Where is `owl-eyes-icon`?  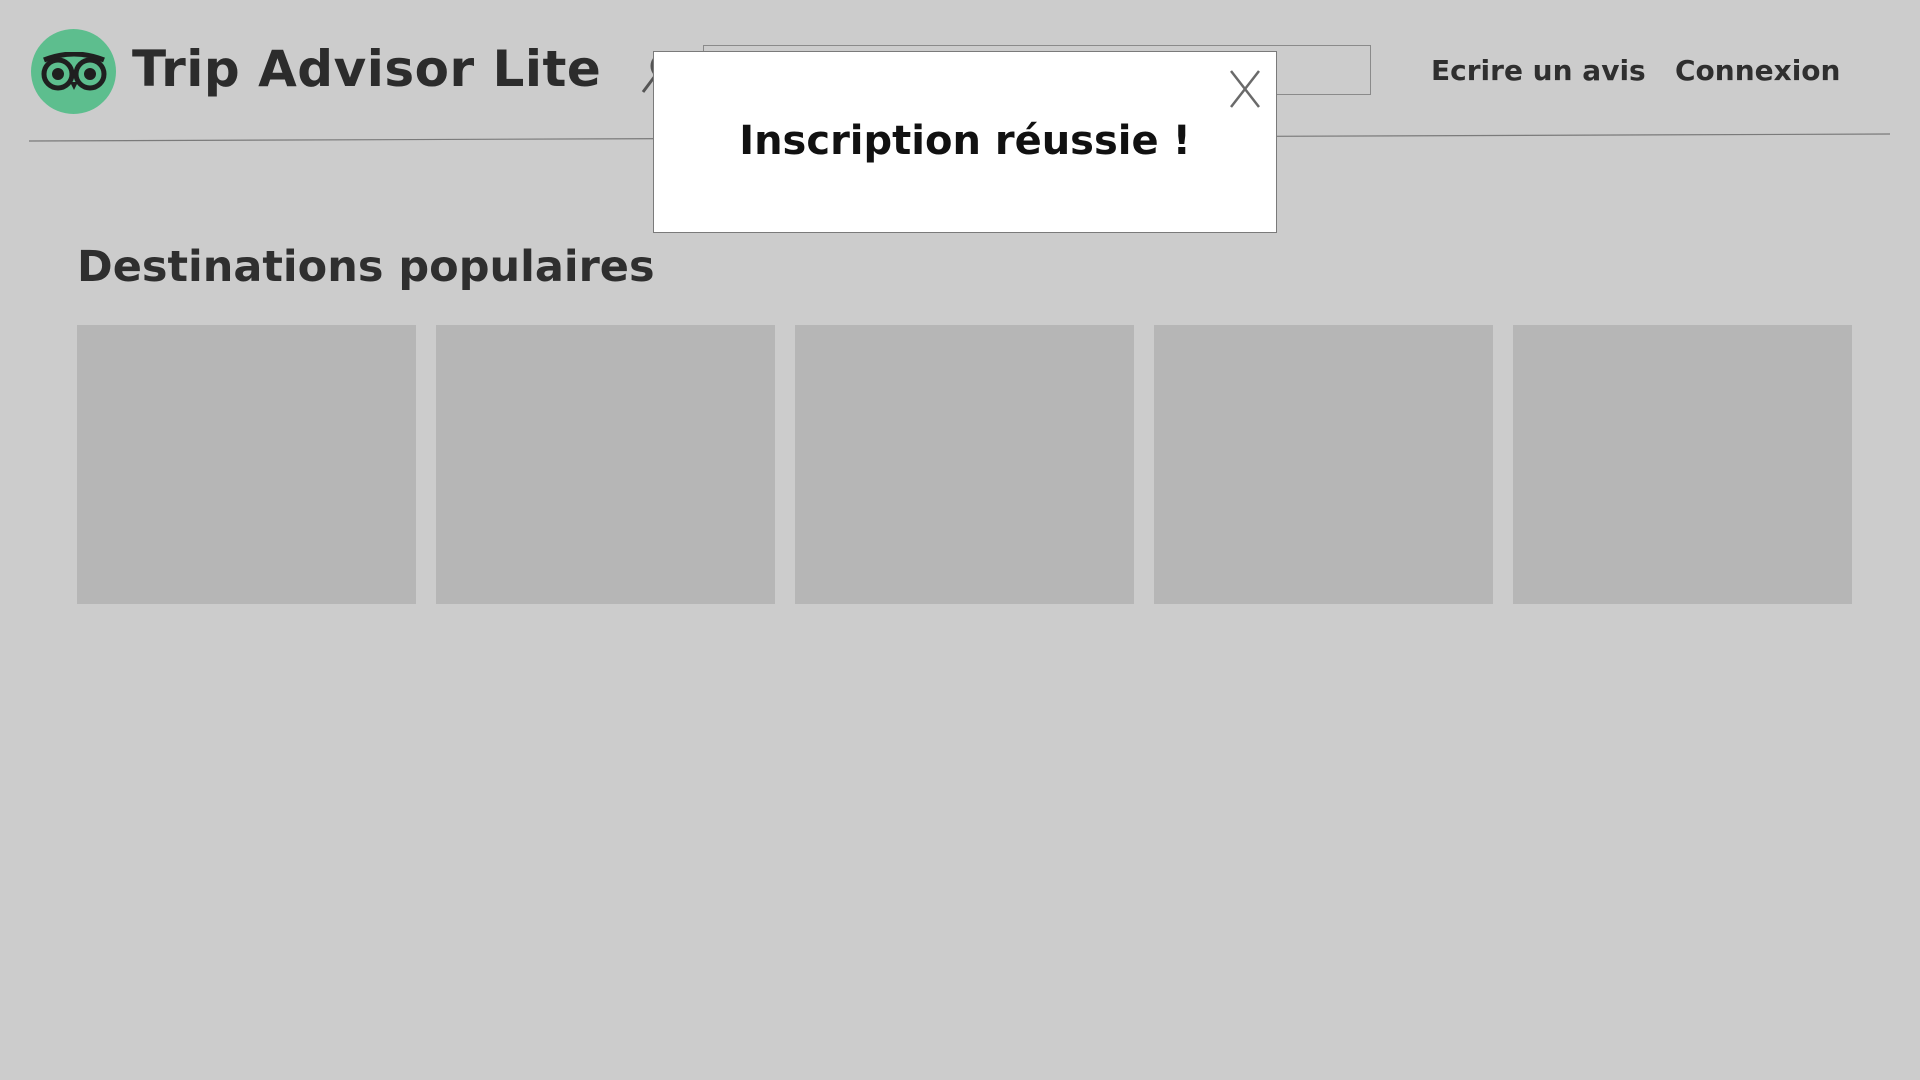
owl-eyes-icon is located at coordinates (73, 70).